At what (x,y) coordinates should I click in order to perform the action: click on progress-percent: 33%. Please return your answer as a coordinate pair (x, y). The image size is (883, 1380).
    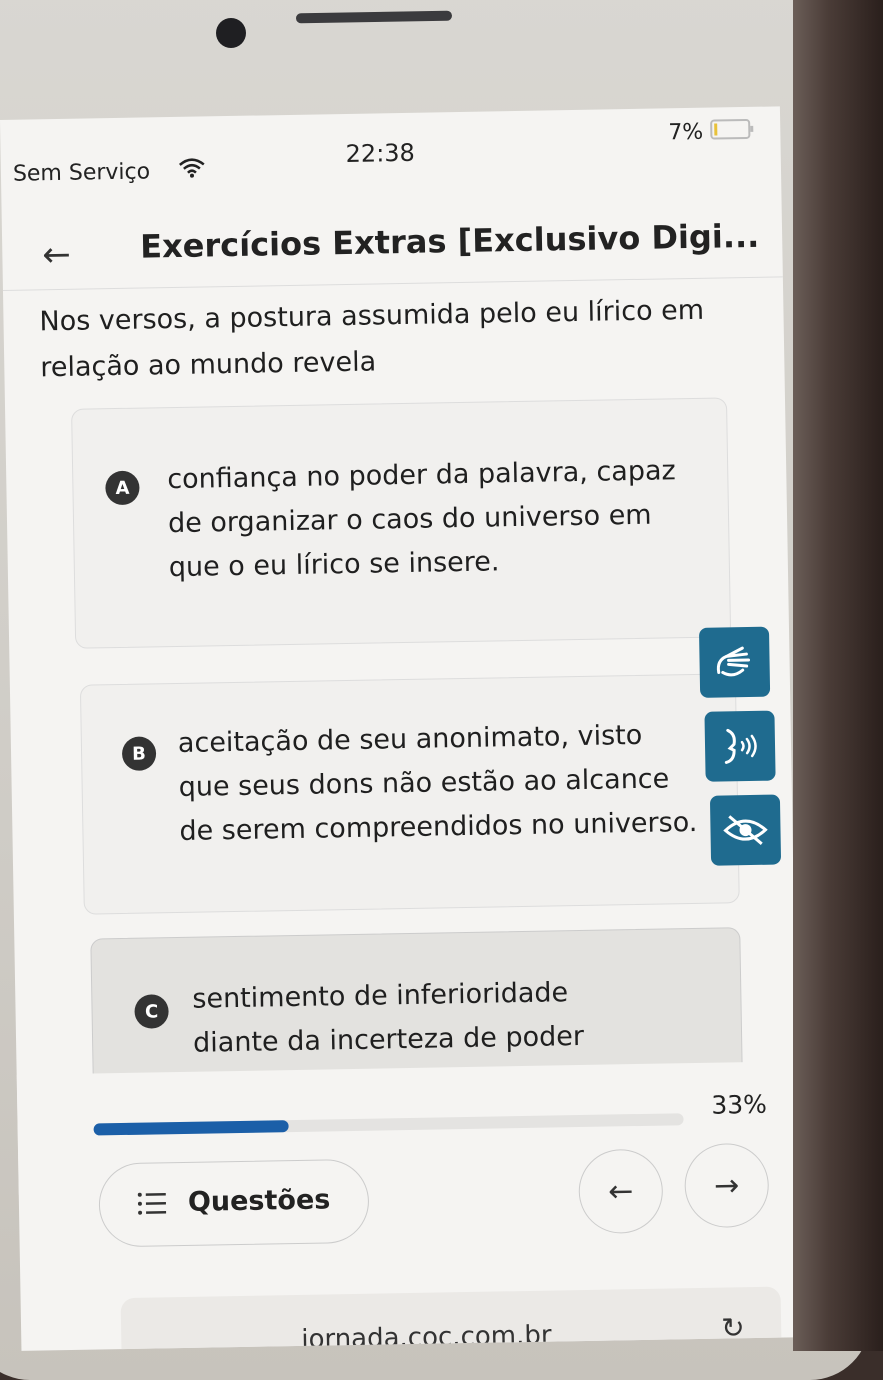
    Looking at the image, I should click on (739, 1105).